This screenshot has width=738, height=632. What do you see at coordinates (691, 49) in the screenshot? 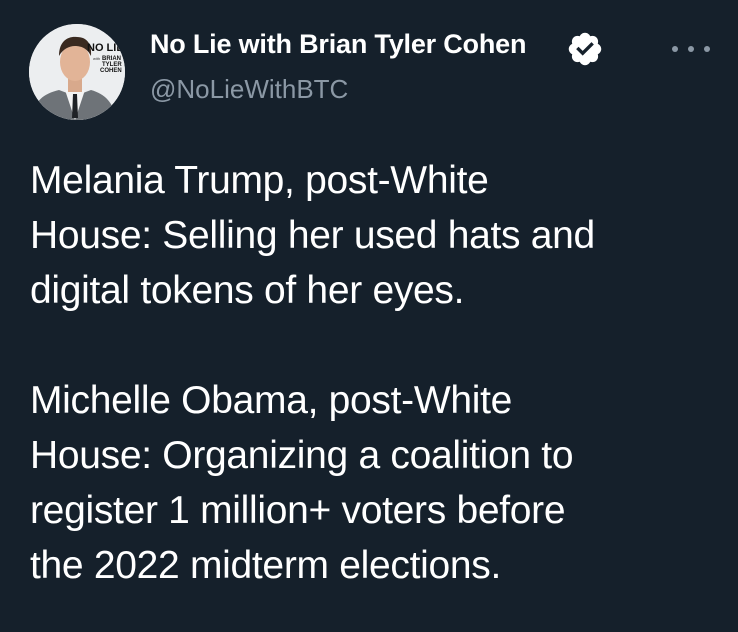
I see `more-options-icon` at bounding box center [691, 49].